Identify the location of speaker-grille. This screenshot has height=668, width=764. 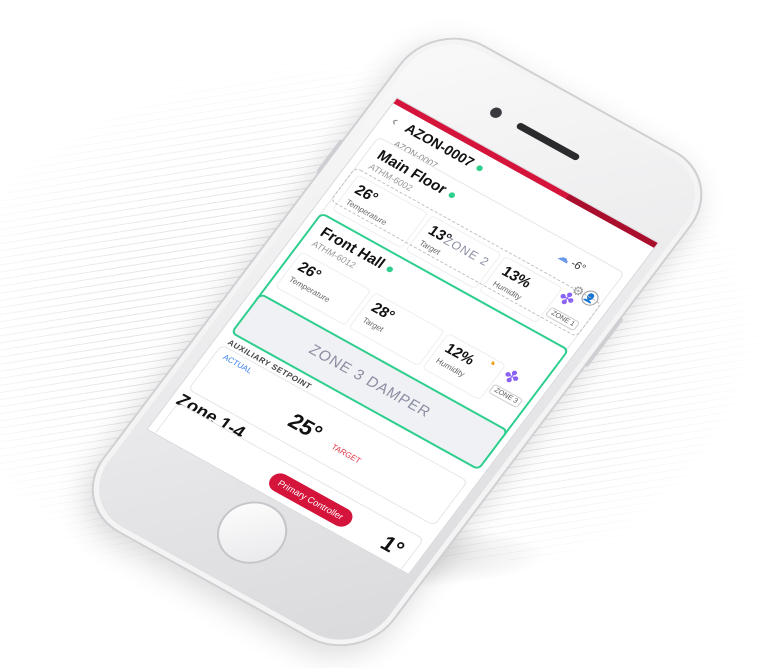
(548, 141).